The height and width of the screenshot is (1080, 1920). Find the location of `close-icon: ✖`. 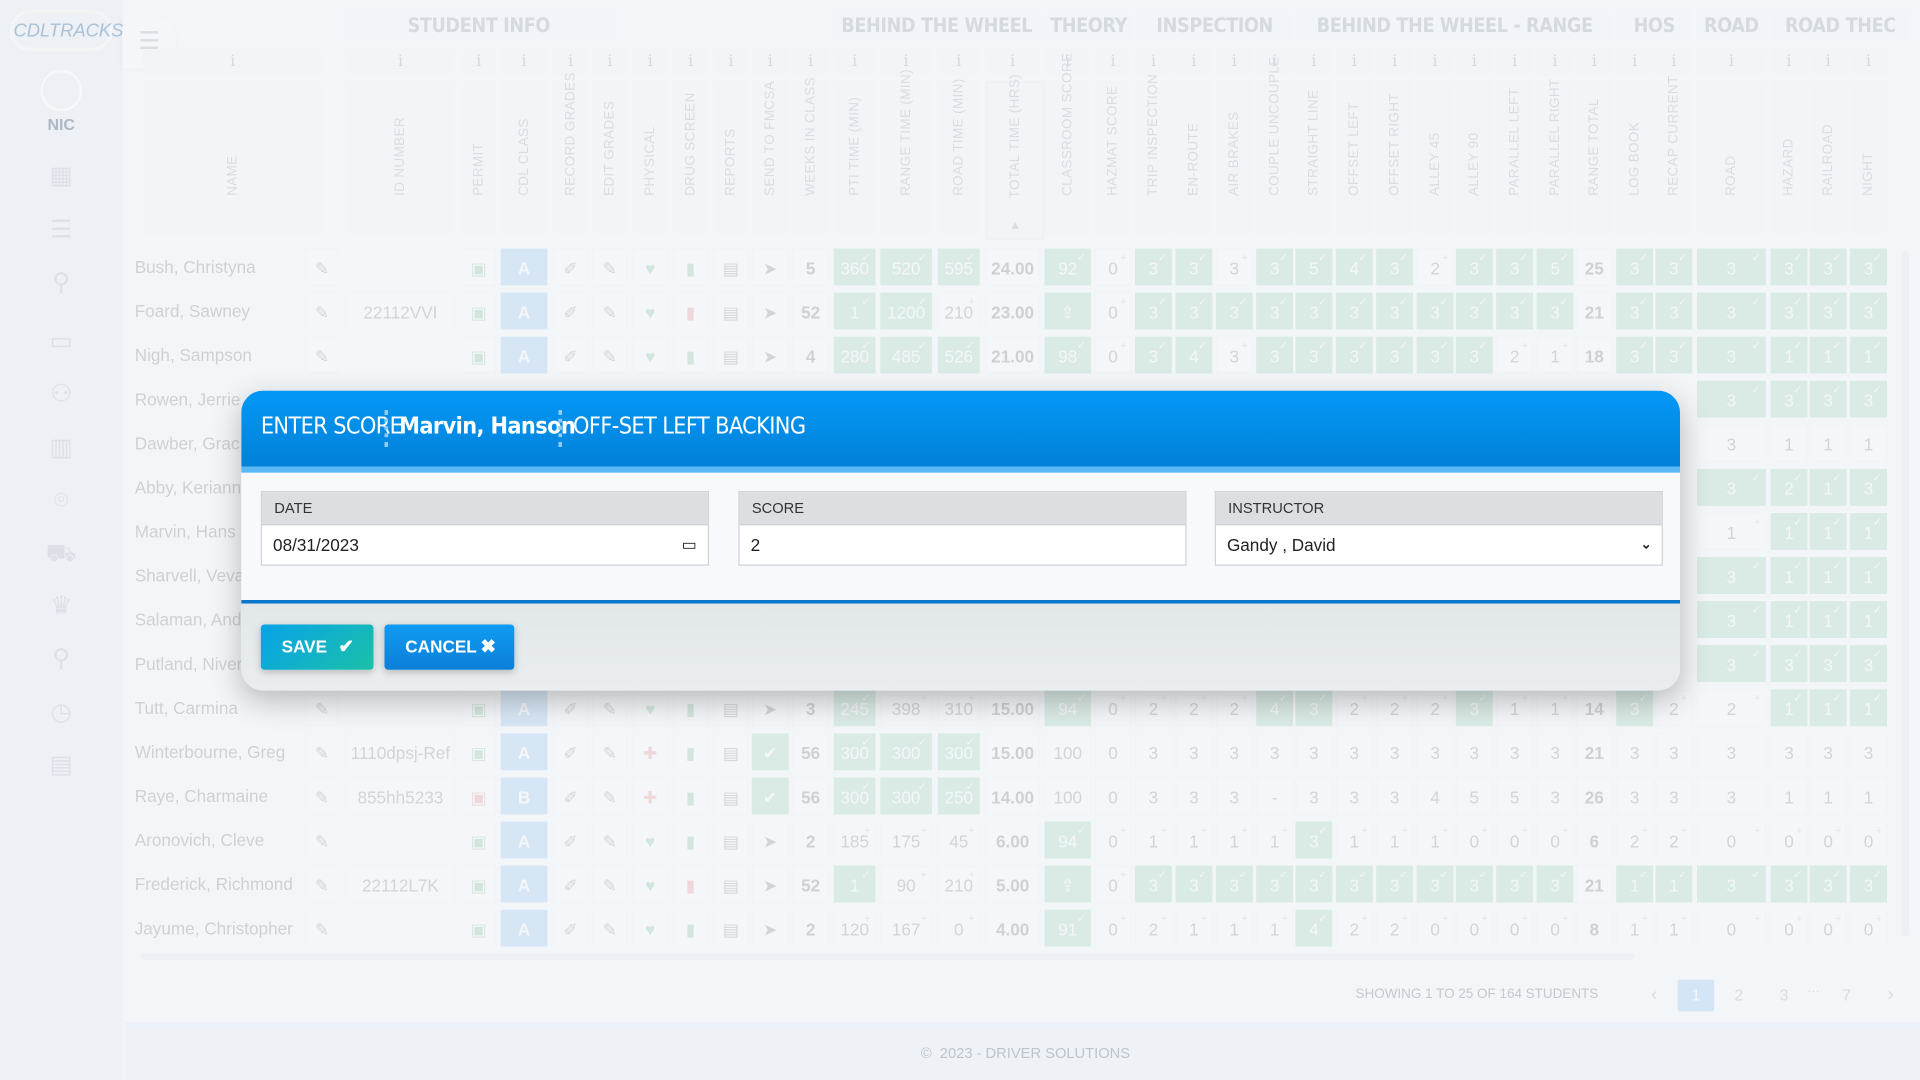

close-icon: ✖ is located at coordinates (488, 647).